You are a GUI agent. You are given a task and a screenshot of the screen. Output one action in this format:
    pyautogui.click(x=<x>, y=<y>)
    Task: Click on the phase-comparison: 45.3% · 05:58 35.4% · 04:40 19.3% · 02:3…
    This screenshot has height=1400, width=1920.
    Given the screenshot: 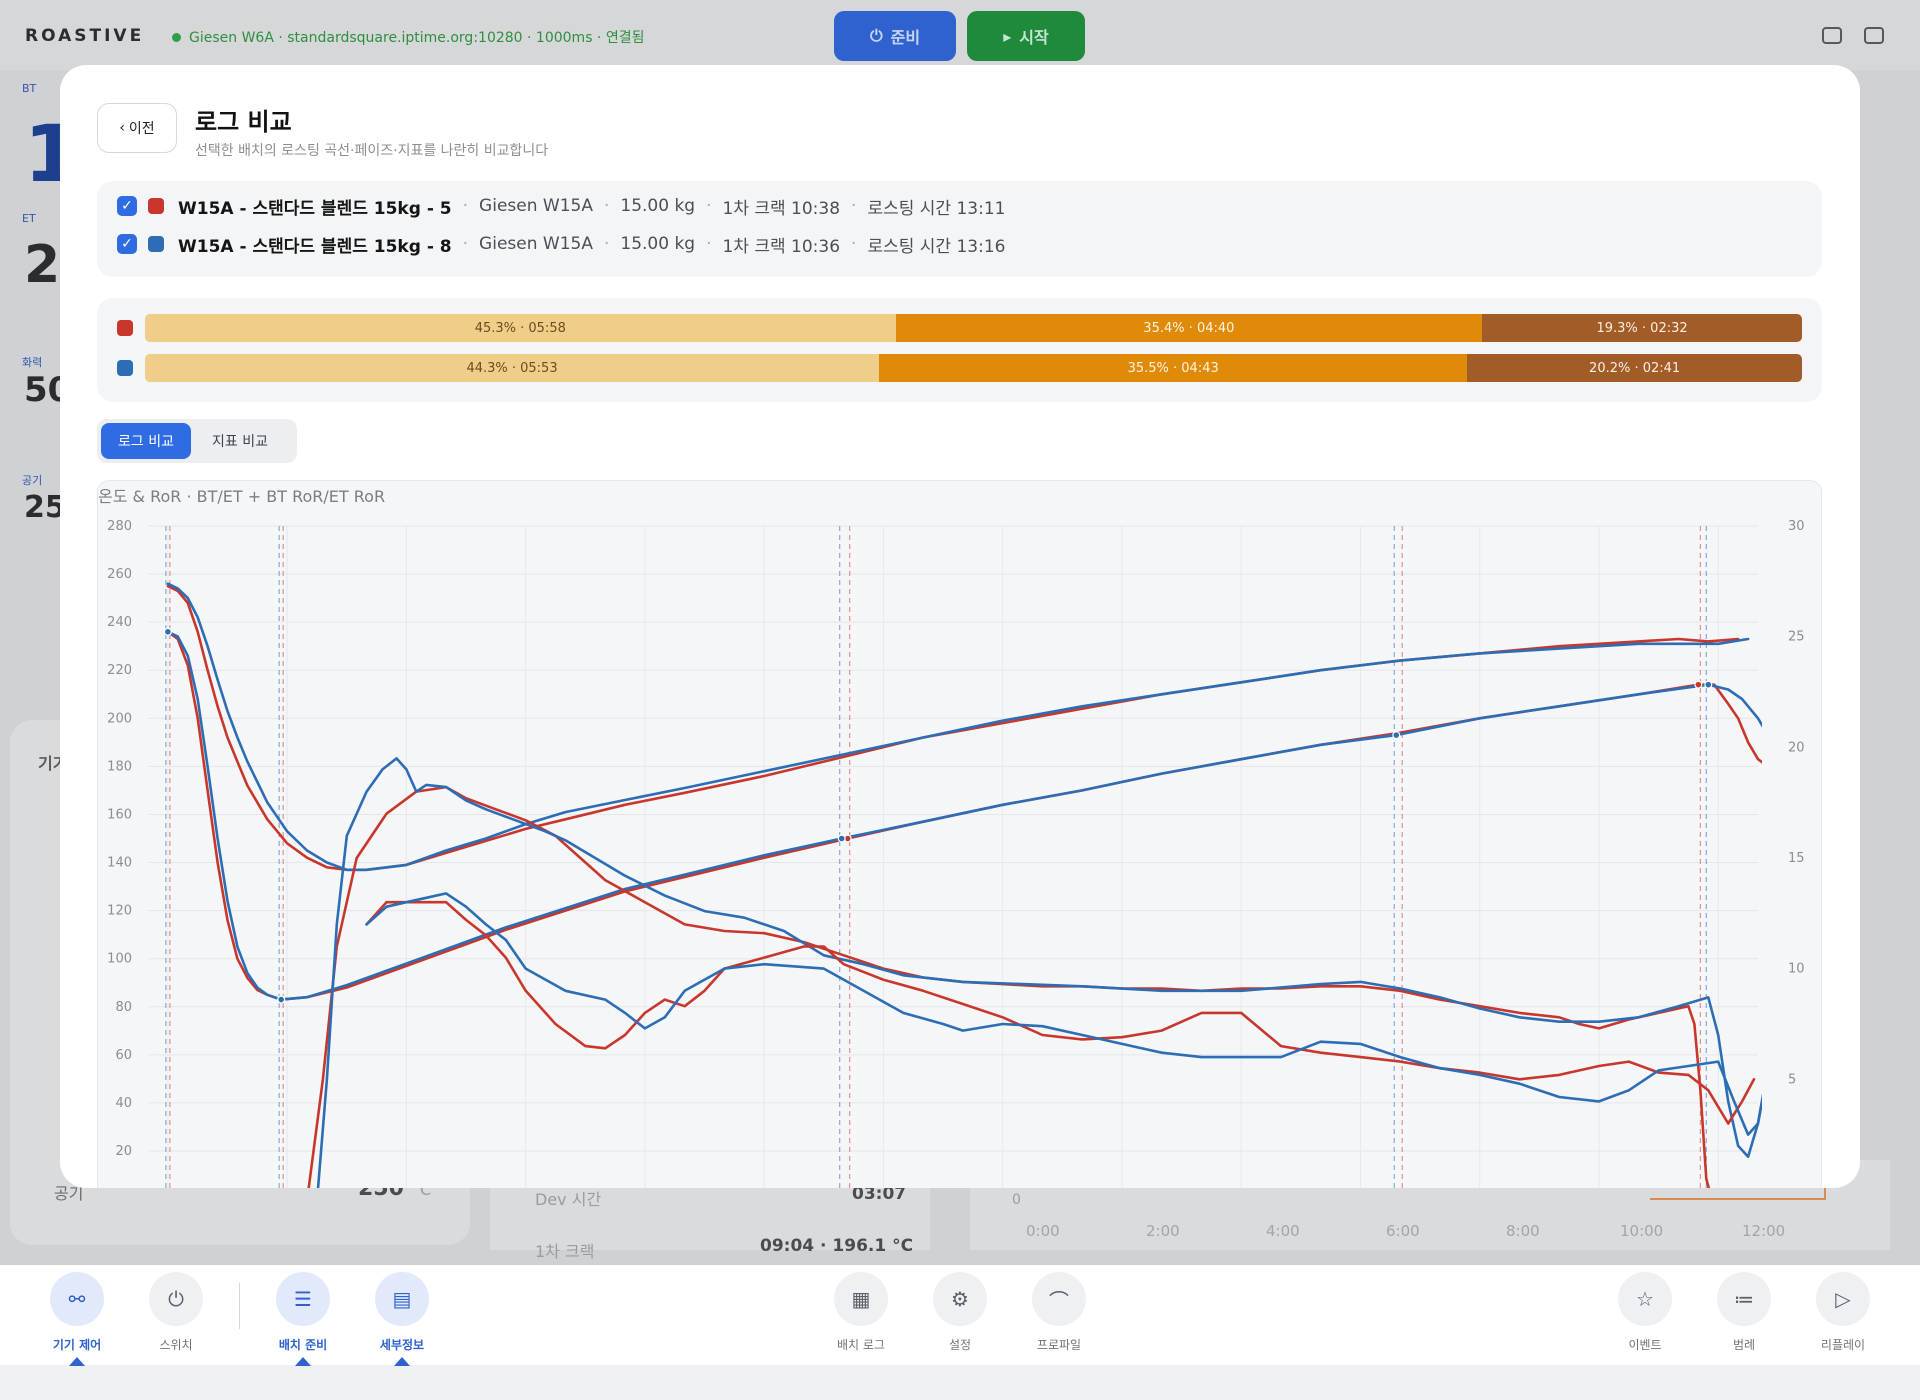 What is the action you would take?
    pyautogui.click(x=959, y=350)
    